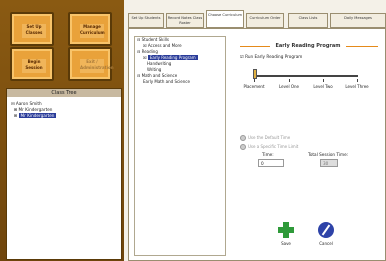 The height and width of the screenshot is (261, 386). I want to click on run-program-checkbox: ☑ Run Early Reading Program, so click(271, 56).